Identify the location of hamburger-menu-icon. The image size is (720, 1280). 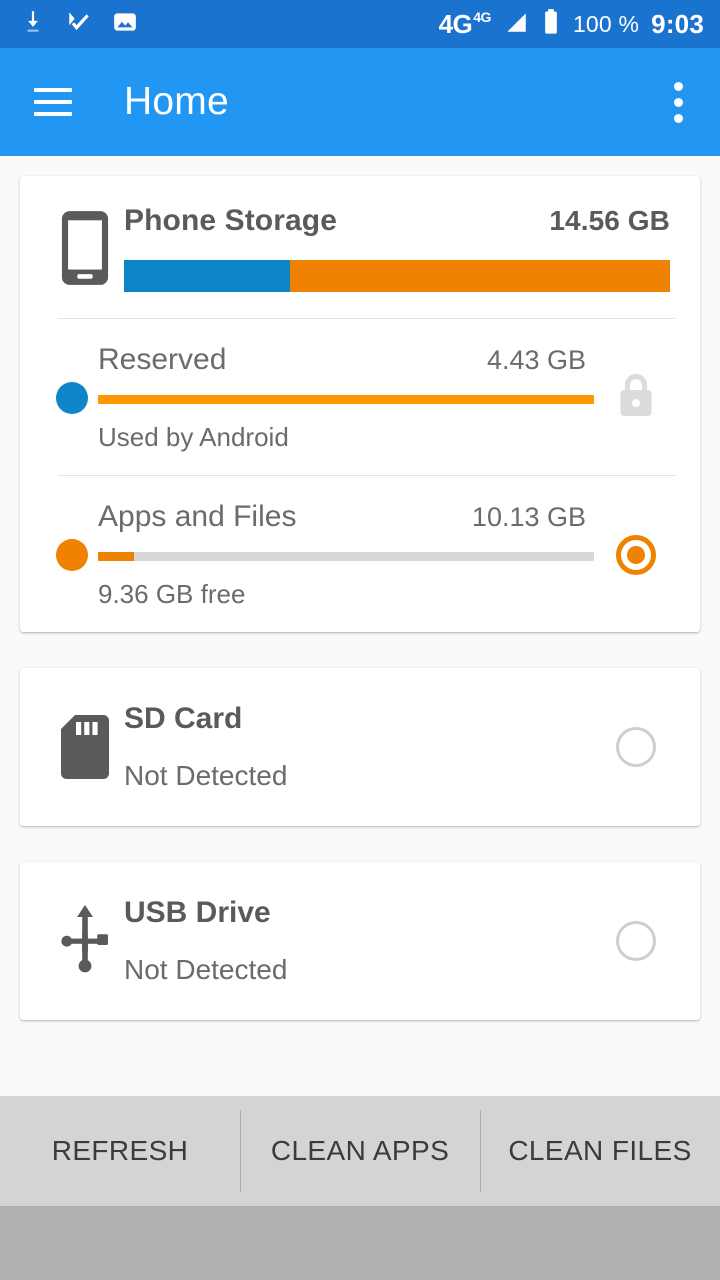
(53, 102).